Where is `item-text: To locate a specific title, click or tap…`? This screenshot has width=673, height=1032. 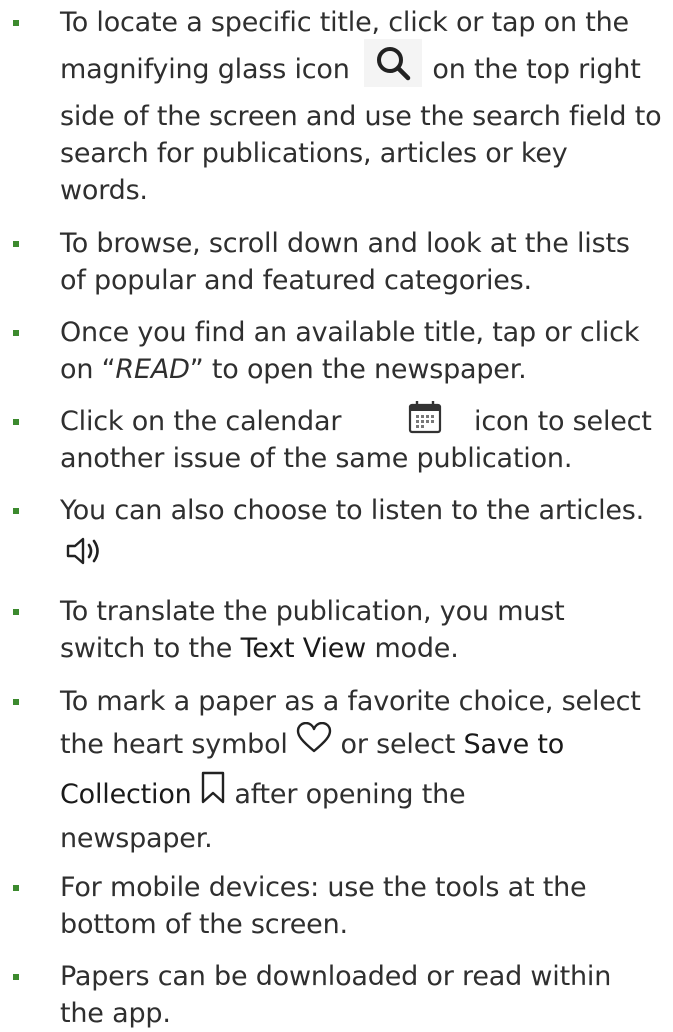
item-text: To locate a specific title, click or tap… is located at coordinates (344, 22).